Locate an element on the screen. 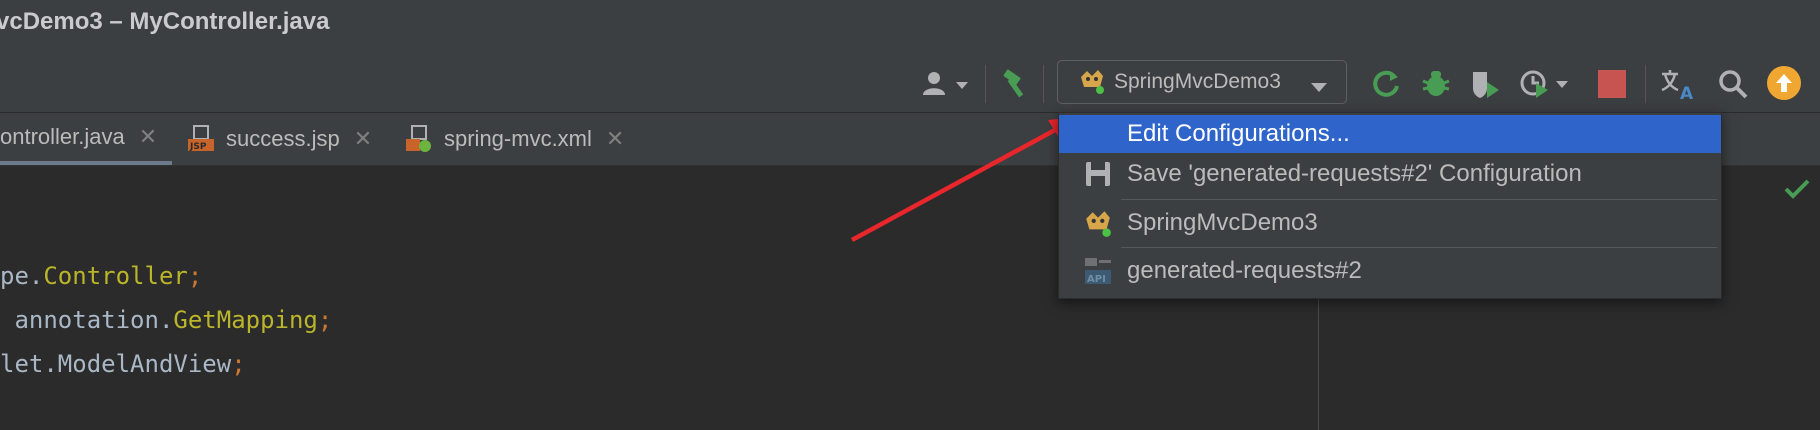 The height and width of the screenshot is (430, 1820). code-line: let.ModelAndView; is located at coordinates (123, 364).